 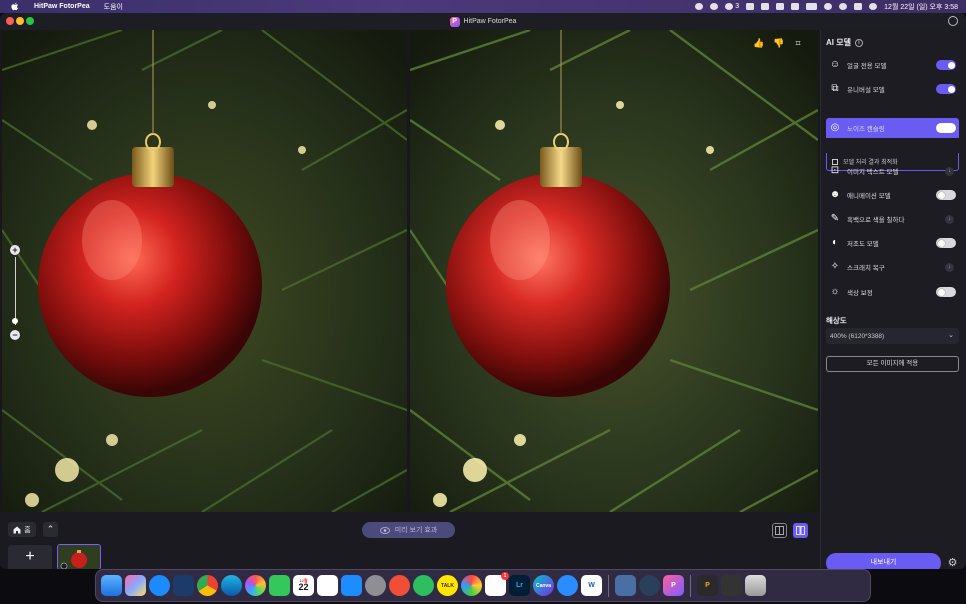 What do you see at coordinates (866, 90) in the screenshot?
I see `model-label: 유니버설 모델` at bounding box center [866, 90].